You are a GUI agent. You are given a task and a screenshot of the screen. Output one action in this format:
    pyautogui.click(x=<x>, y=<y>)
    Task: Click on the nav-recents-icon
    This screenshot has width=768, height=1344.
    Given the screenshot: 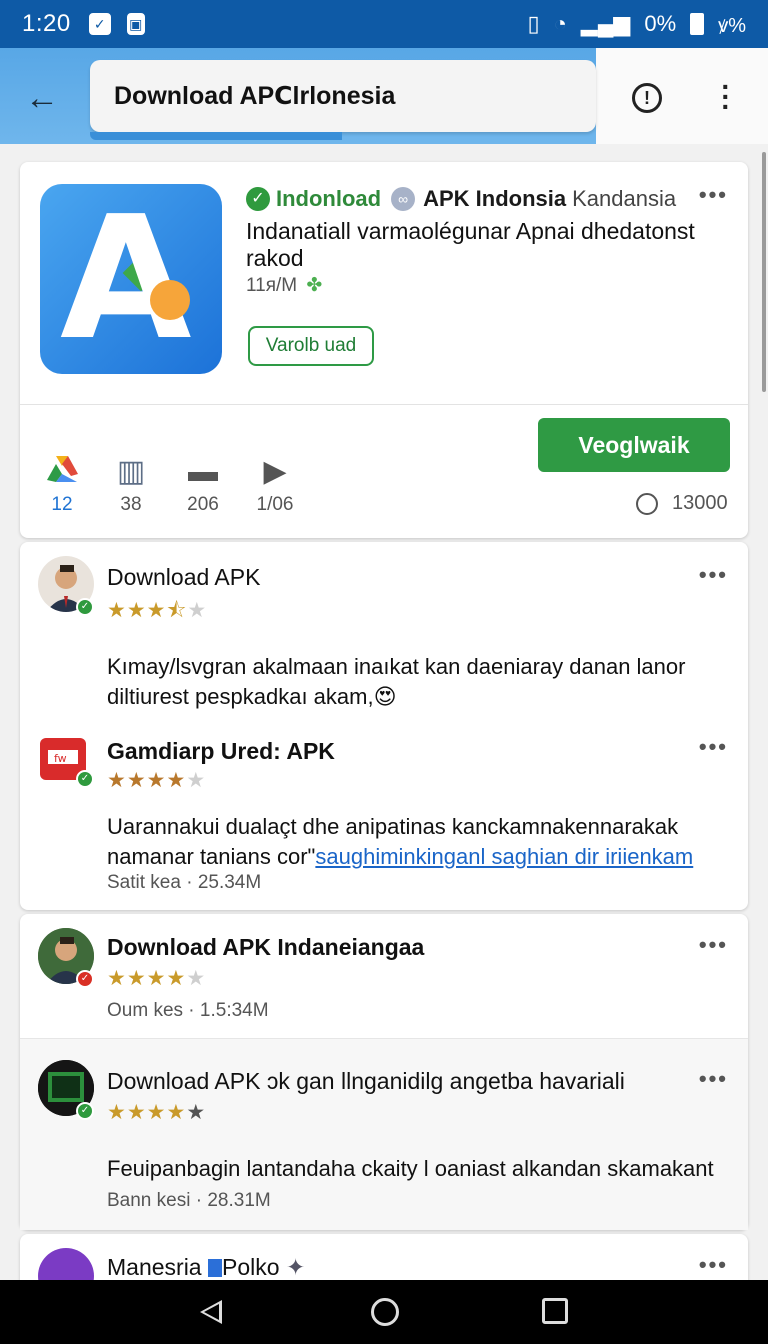 What is the action you would take?
    pyautogui.click(x=555, y=1311)
    